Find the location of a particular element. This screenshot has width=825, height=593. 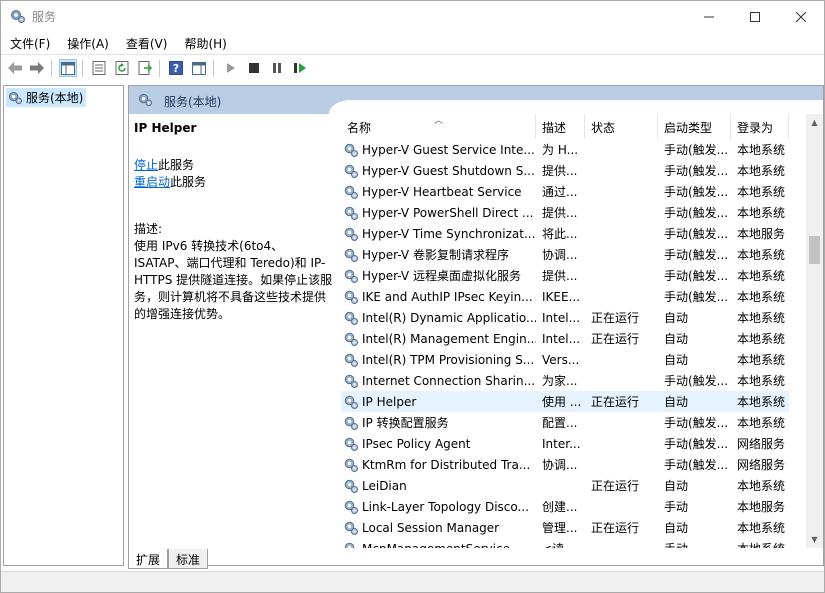

help-icon: ? is located at coordinates (176, 68).